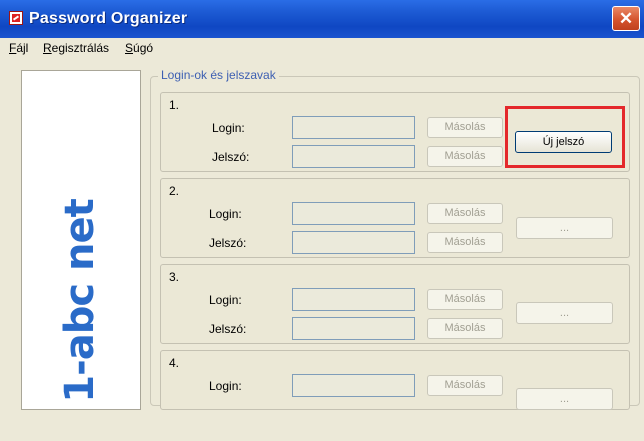  What do you see at coordinates (16, 18) in the screenshot?
I see `app-icon` at bounding box center [16, 18].